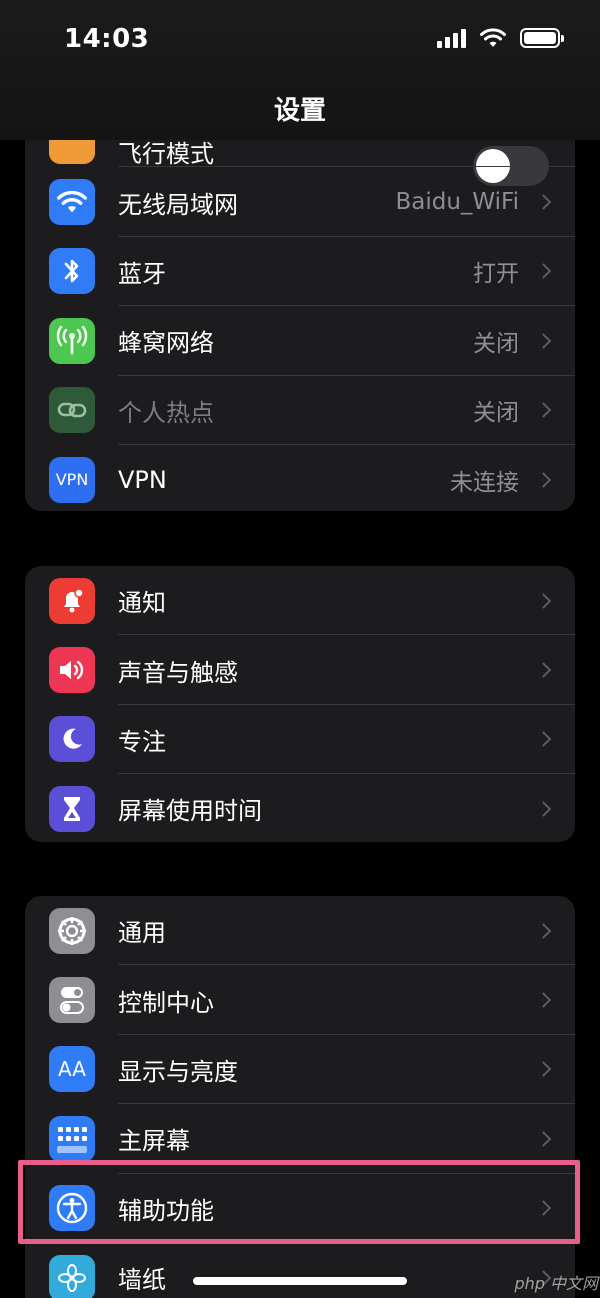 Image resolution: width=600 pixels, height=1298 pixels. I want to click on hotspot-chain-icon, so click(72, 410).